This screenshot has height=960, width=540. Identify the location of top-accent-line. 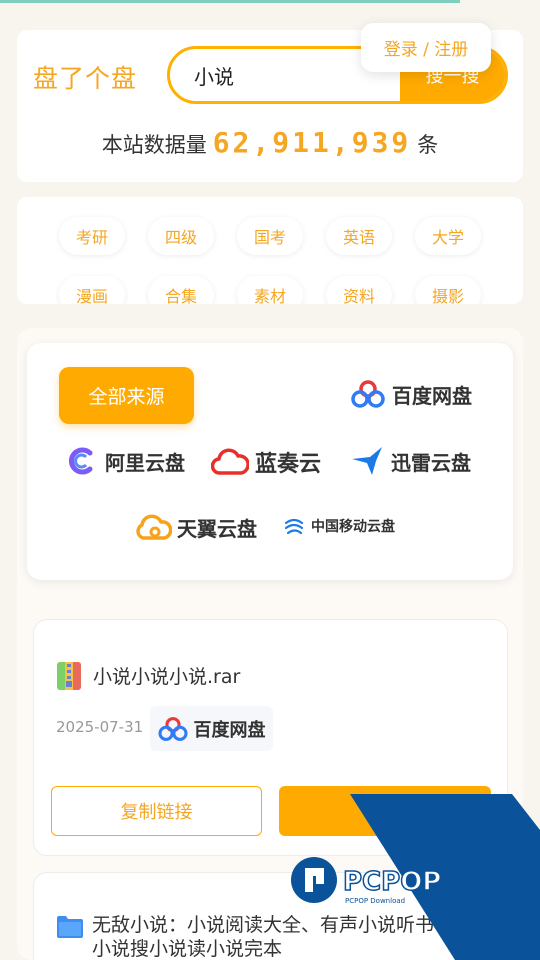
(230, 1).